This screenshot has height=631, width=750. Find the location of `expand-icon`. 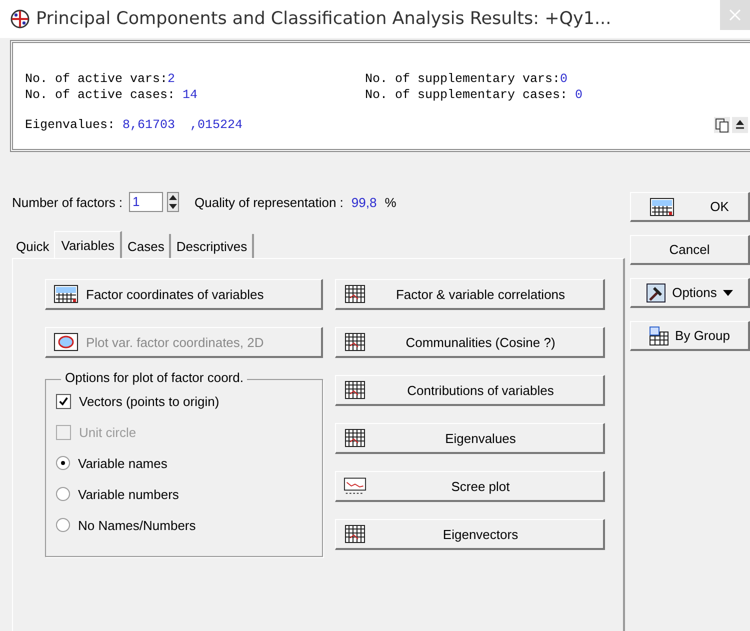

expand-icon is located at coordinates (740, 125).